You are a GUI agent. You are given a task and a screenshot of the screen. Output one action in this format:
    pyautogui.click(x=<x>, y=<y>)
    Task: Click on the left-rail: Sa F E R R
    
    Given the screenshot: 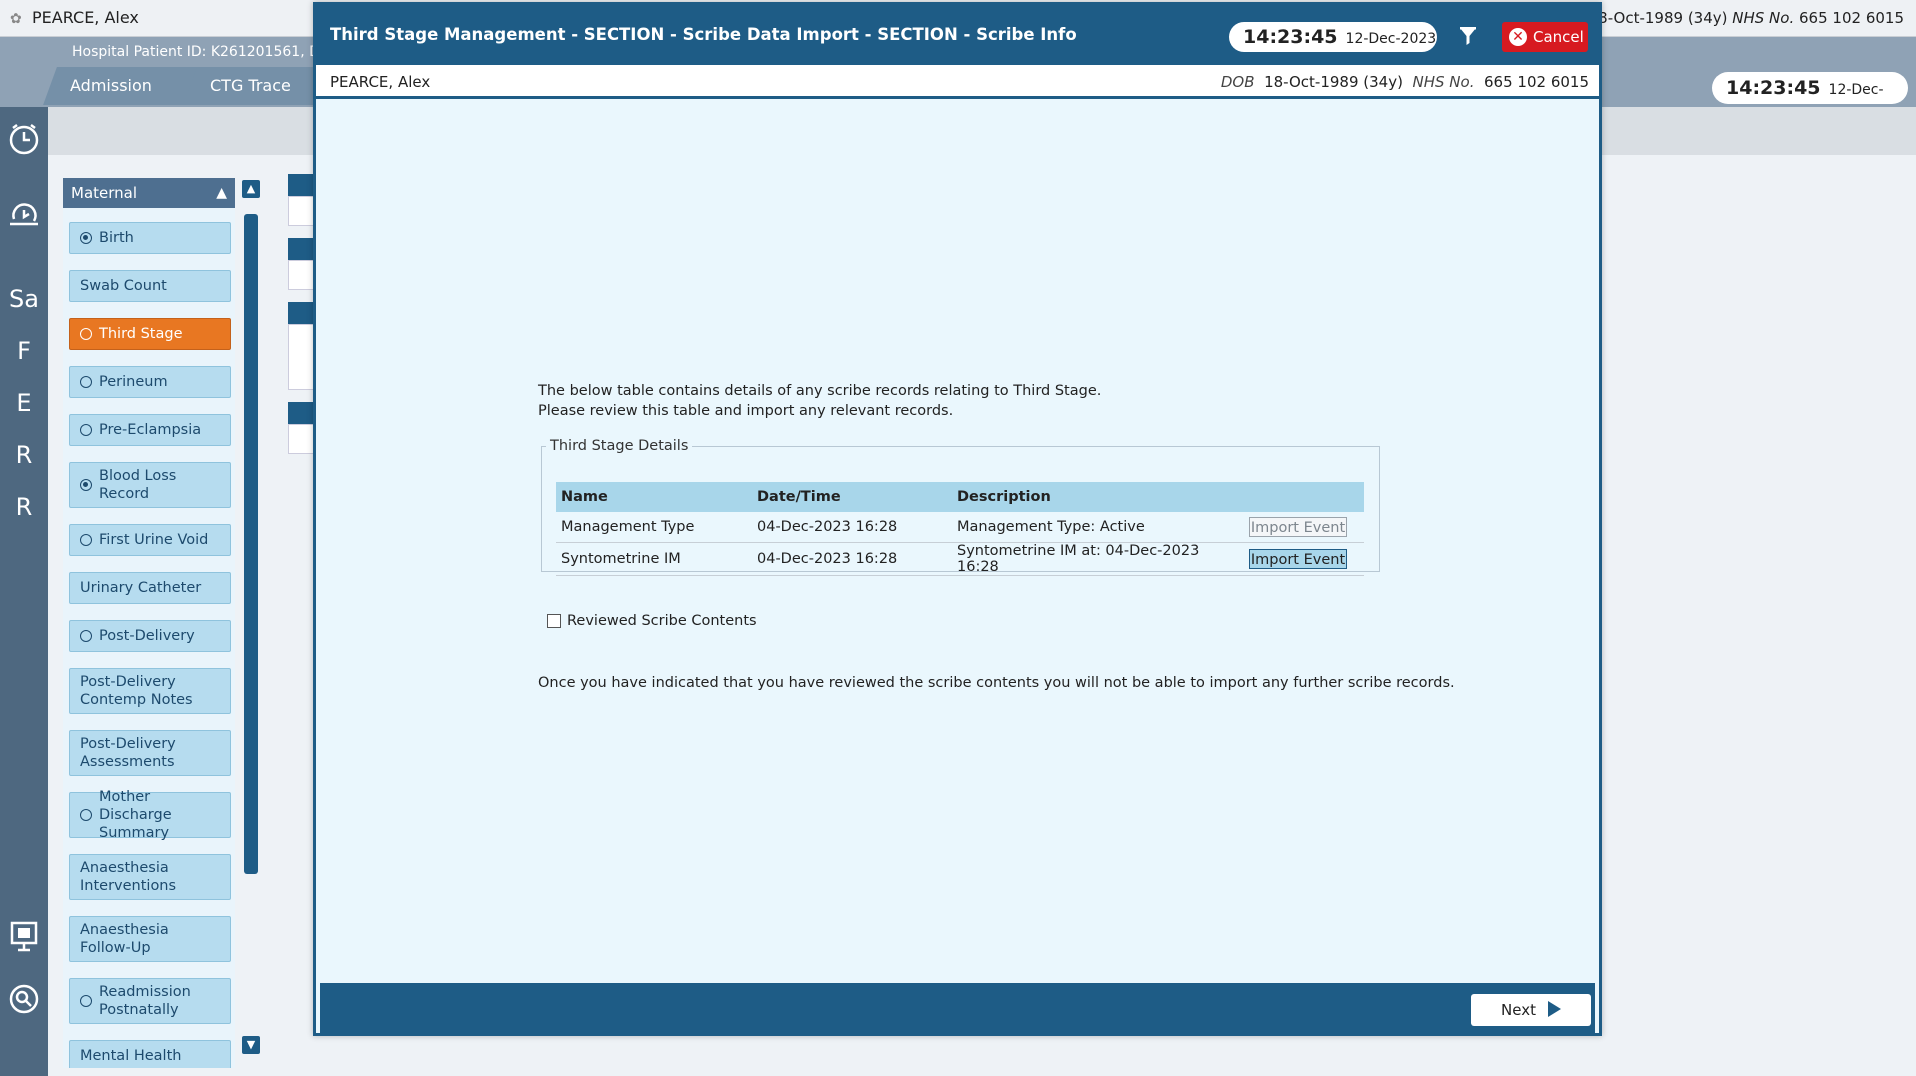 What is the action you would take?
    pyautogui.click(x=24, y=591)
    